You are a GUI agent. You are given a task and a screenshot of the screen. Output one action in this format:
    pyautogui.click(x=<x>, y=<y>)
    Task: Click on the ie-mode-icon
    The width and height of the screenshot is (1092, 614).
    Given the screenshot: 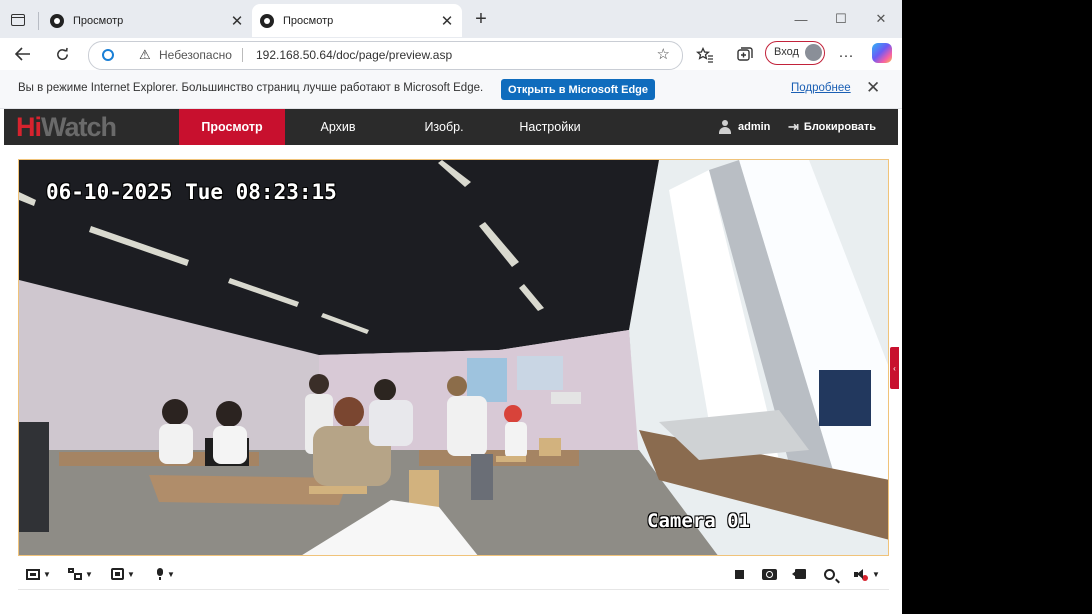 What is the action you would take?
    pyautogui.click(x=108, y=55)
    